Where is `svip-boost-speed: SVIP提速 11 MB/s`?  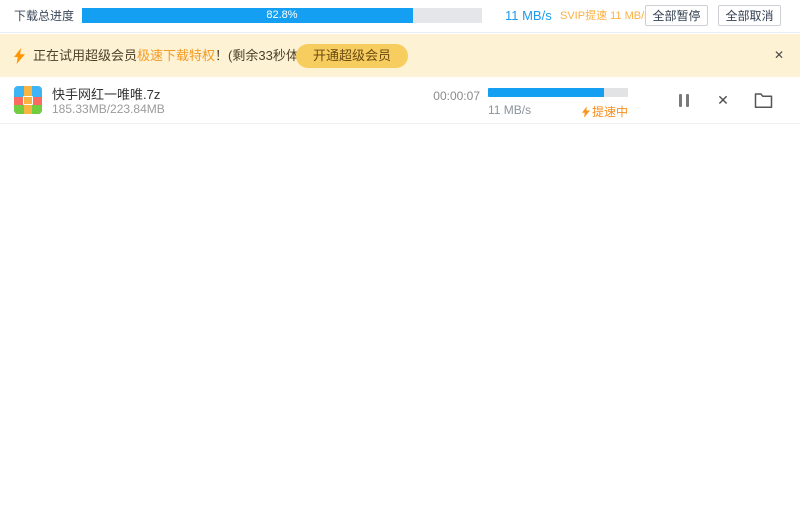
svip-boost-speed: SVIP提速 11 MB/s is located at coordinates (605, 16).